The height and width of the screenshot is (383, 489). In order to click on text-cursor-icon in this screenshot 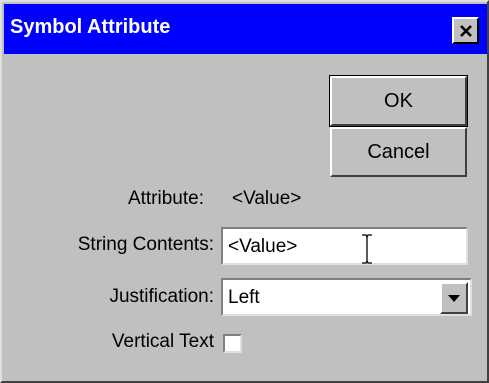, I will do `click(367, 249)`.